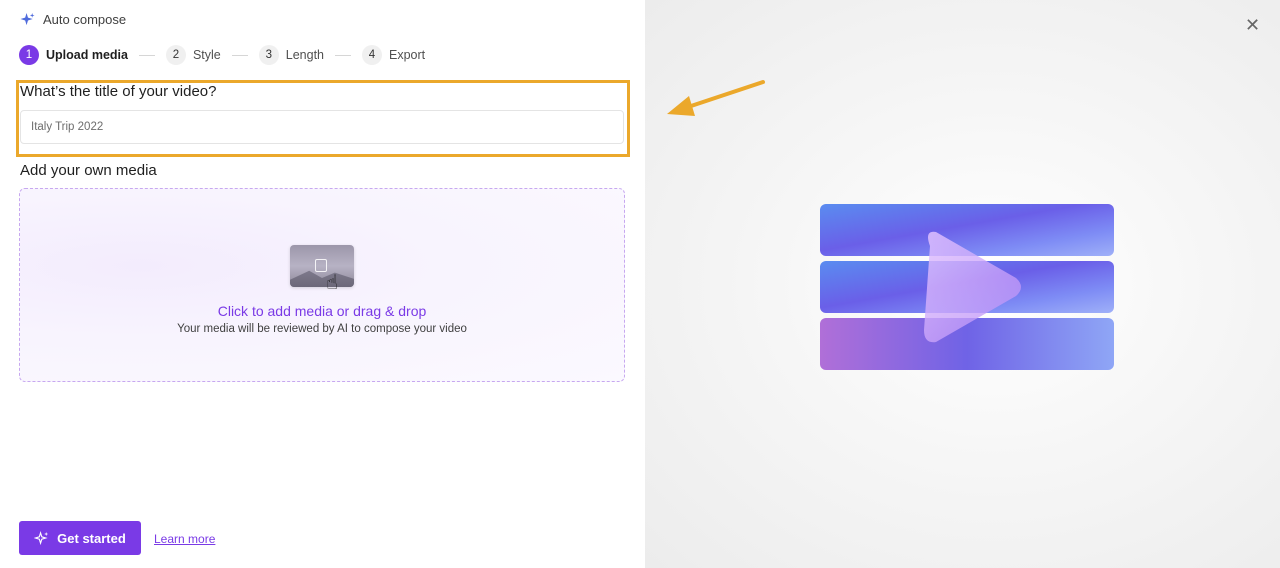 Image resolution: width=1280 pixels, height=568 pixels. I want to click on app-header: Auto compose, so click(73, 19).